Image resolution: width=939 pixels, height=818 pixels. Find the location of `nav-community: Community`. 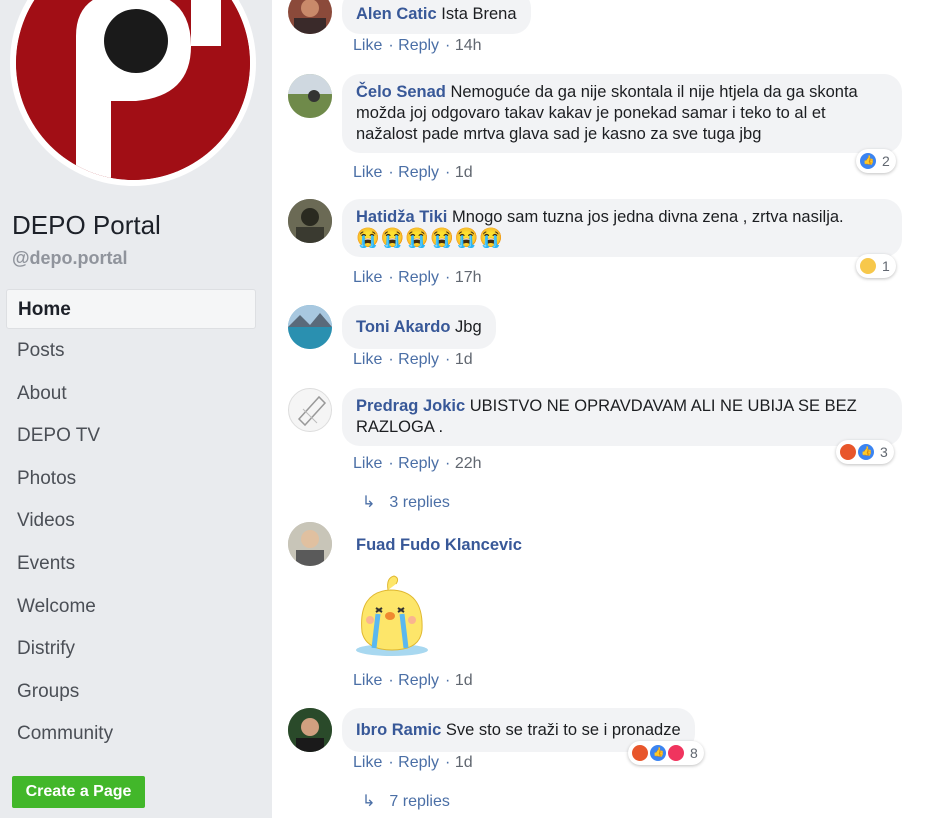

nav-community: Community is located at coordinates (131, 735).